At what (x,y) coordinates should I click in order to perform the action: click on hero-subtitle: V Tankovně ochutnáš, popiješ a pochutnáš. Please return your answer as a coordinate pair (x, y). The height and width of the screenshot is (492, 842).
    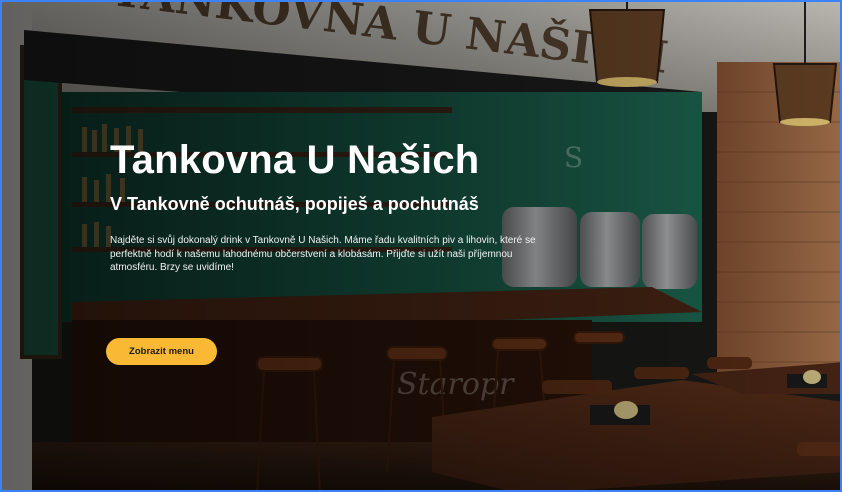
    Looking at the image, I should click on (294, 204).